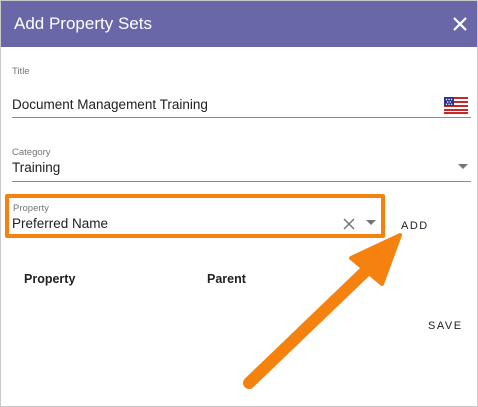 This screenshot has width=478, height=407. I want to click on title-input: Document Management Training, so click(110, 104).